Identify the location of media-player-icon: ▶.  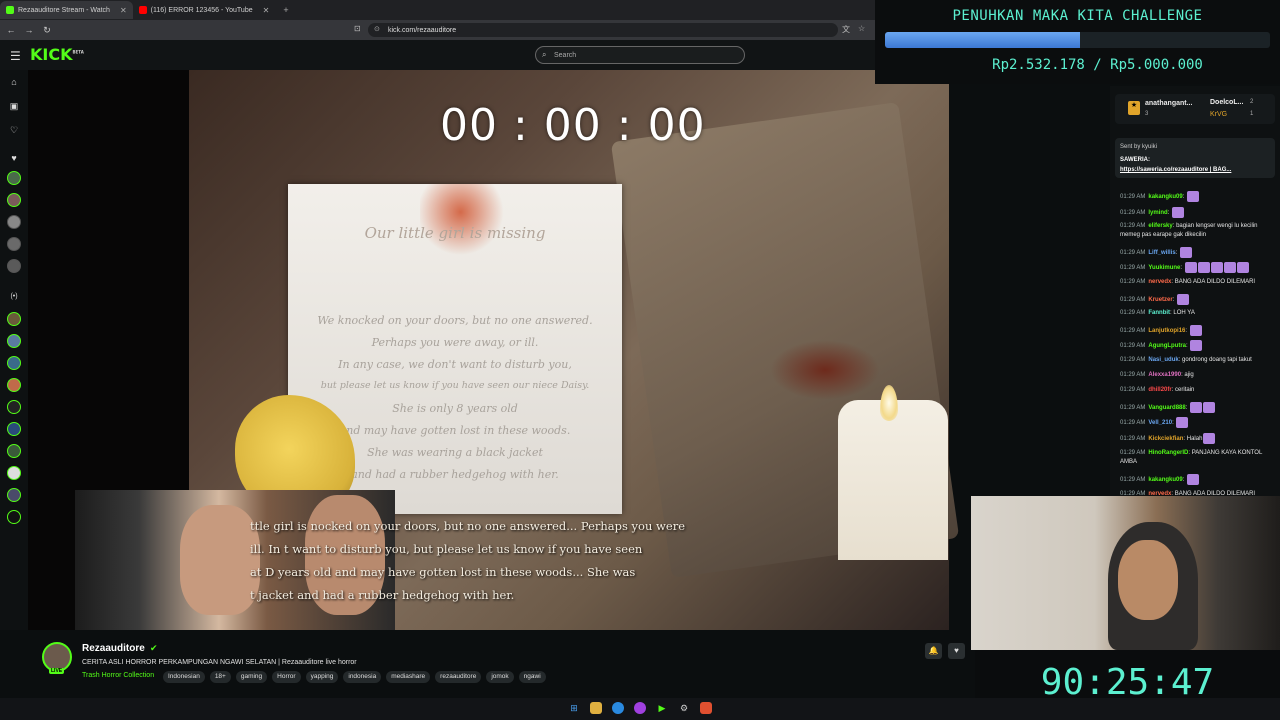
(662, 708).